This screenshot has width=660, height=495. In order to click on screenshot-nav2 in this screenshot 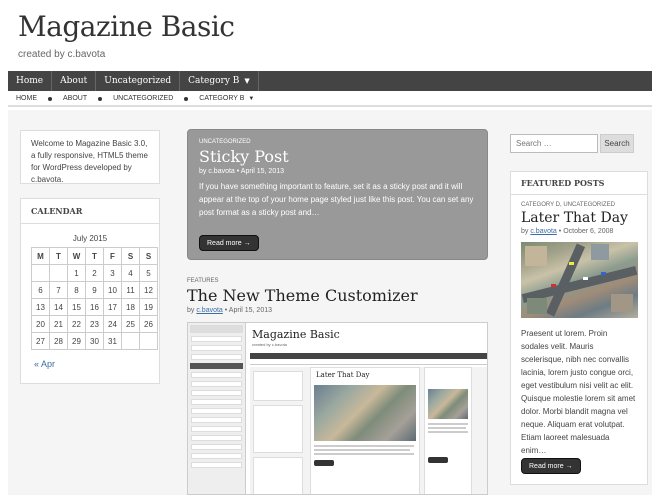, I will do `click(368, 363)`.